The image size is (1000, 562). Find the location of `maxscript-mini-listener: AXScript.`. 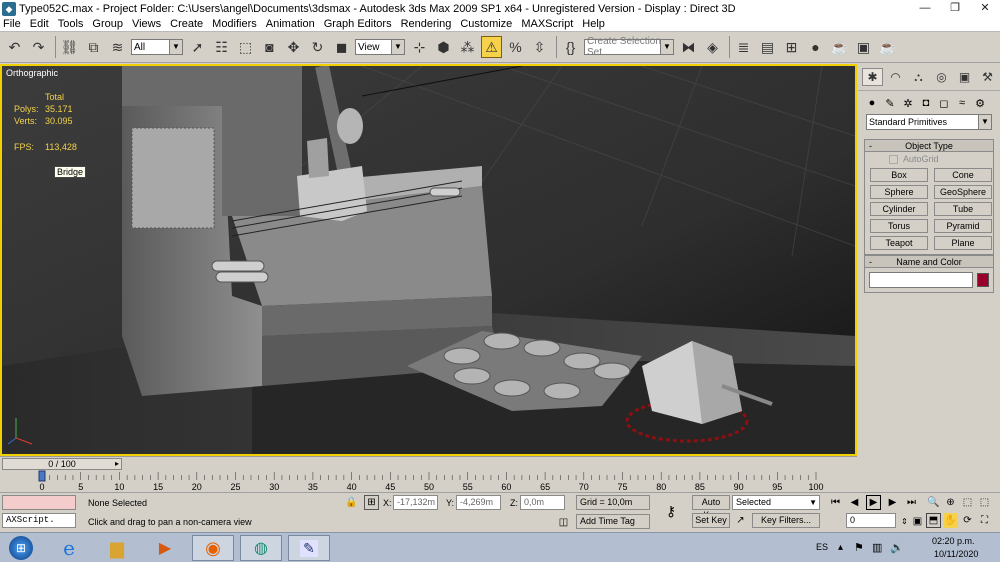

maxscript-mini-listener: AXScript. is located at coordinates (39, 520).